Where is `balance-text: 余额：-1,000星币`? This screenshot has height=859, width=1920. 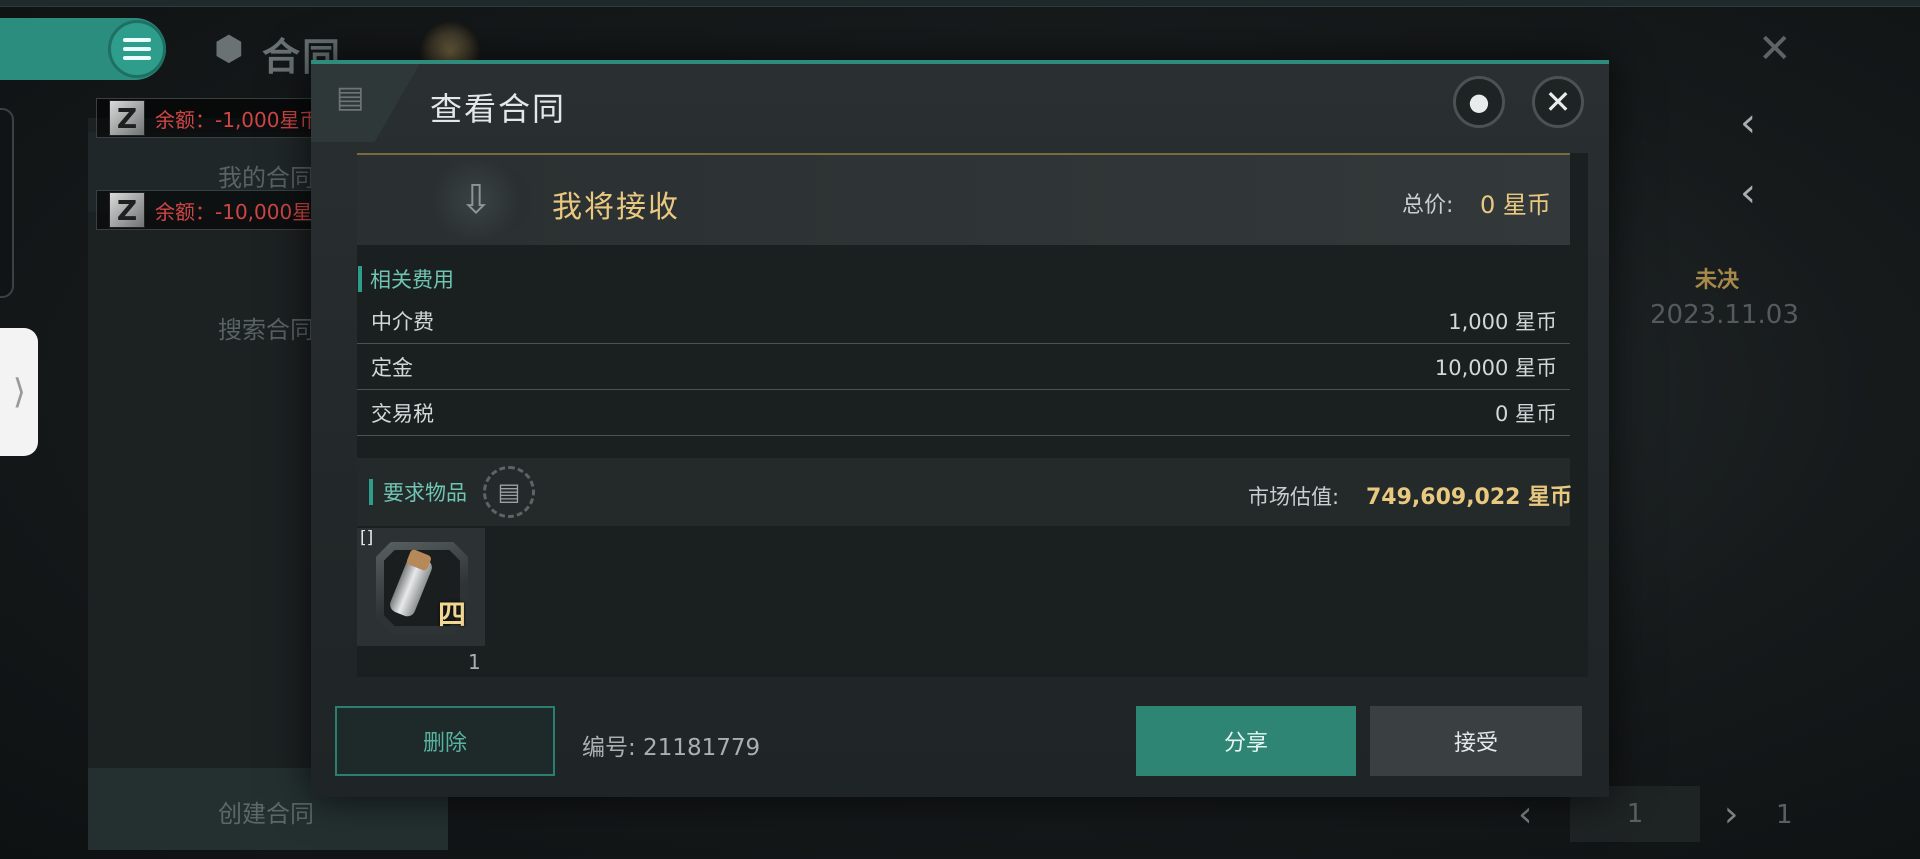 balance-text: 余额：-1,000星币 is located at coordinates (237, 119).